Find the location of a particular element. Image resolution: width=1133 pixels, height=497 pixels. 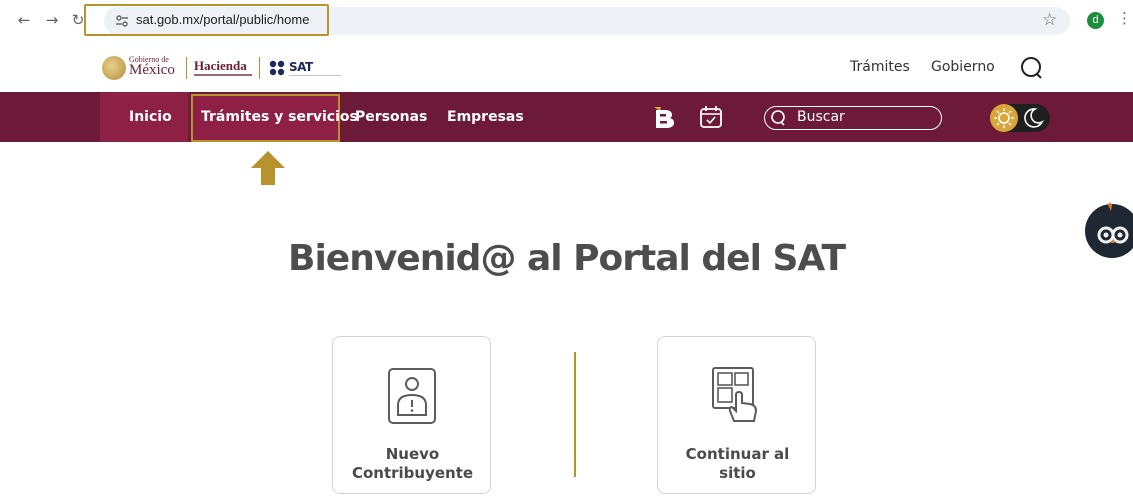

browser-menu-icon: ⋮ is located at coordinates (1124, 18).